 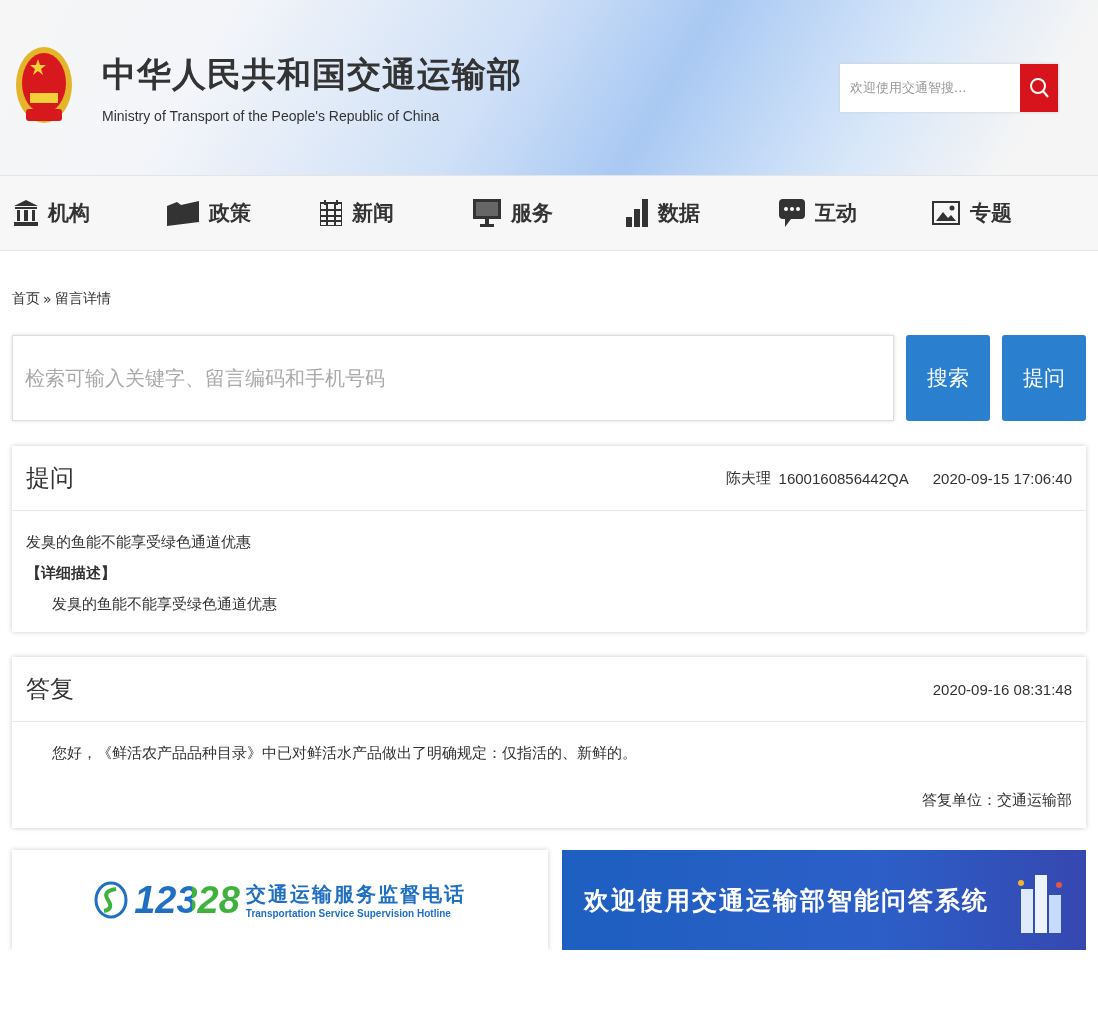 What do you see at coordinates (946, 213) in the screenshot?
I see `picture-icon` at bounding box center [946, 213].